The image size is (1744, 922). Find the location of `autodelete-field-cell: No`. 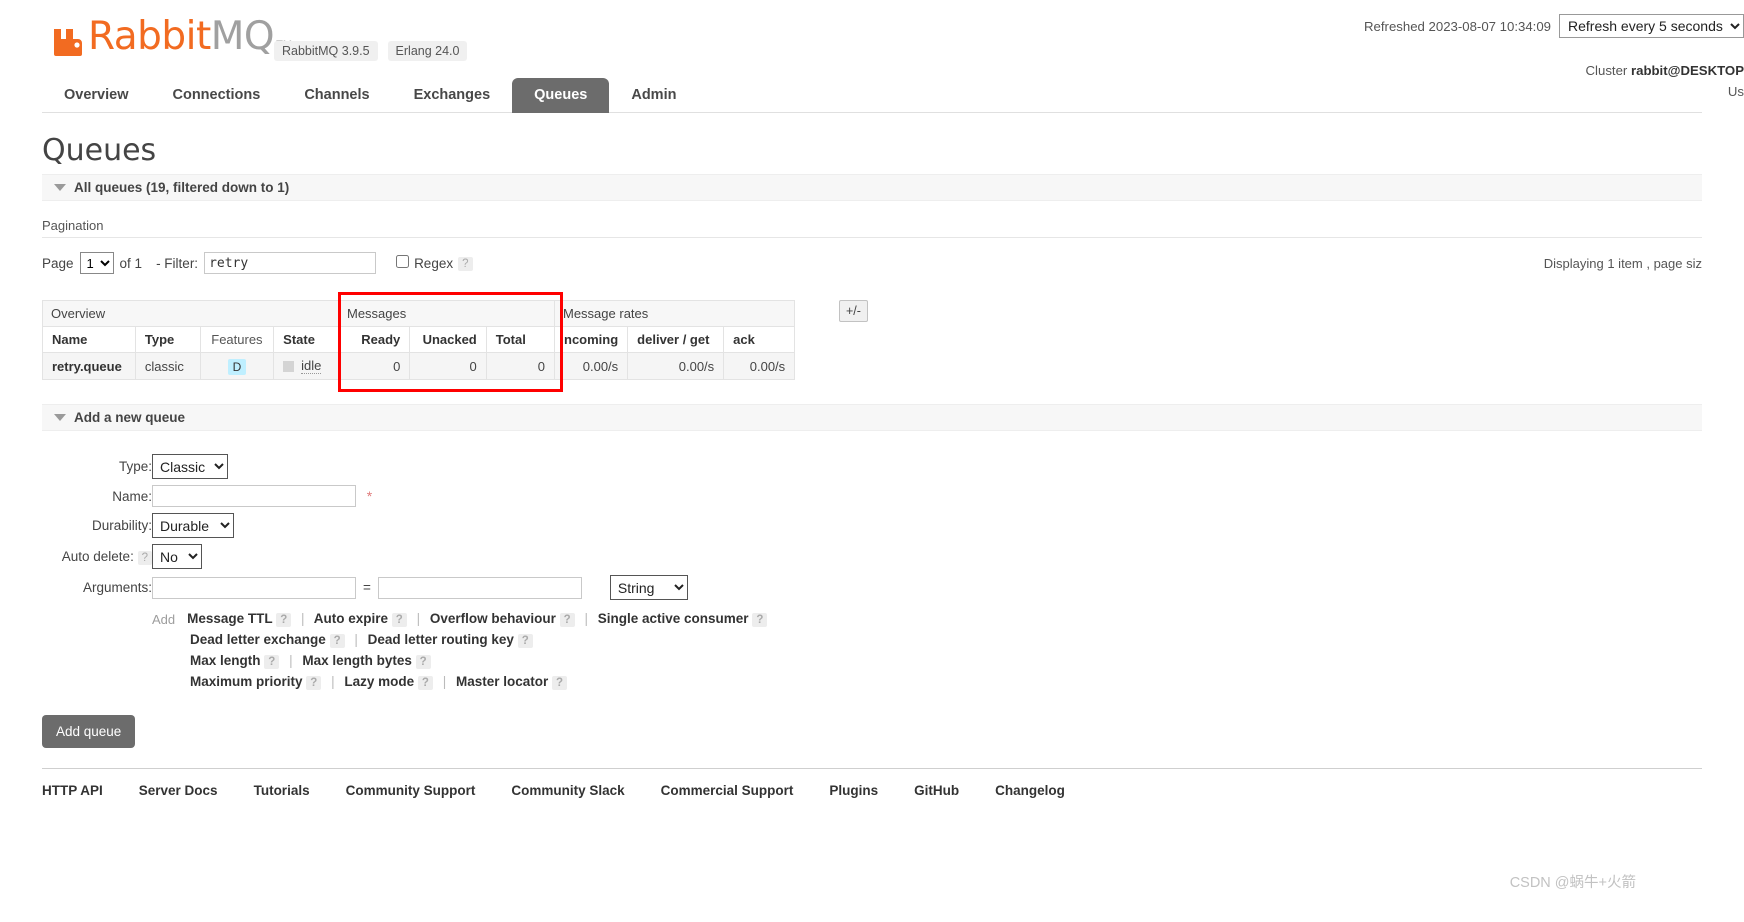

autodelete-field-cell: No is located at coordinates (459, 556).